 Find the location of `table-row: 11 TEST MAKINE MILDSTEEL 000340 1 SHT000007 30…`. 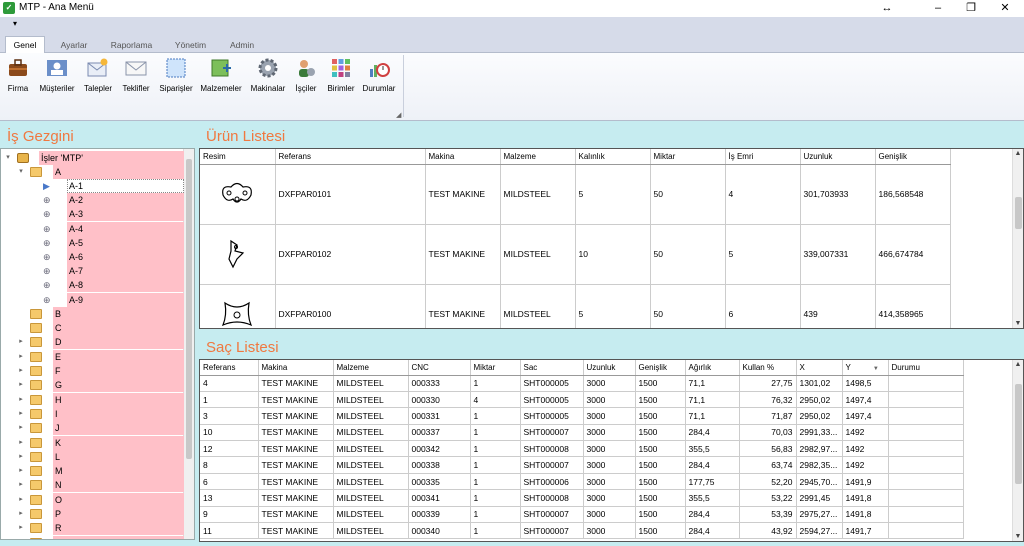

table-row: 11 TEST MAKINE MILDSTEEL 000340 1 SHT000007 30… is located at coordinates (582, 531).